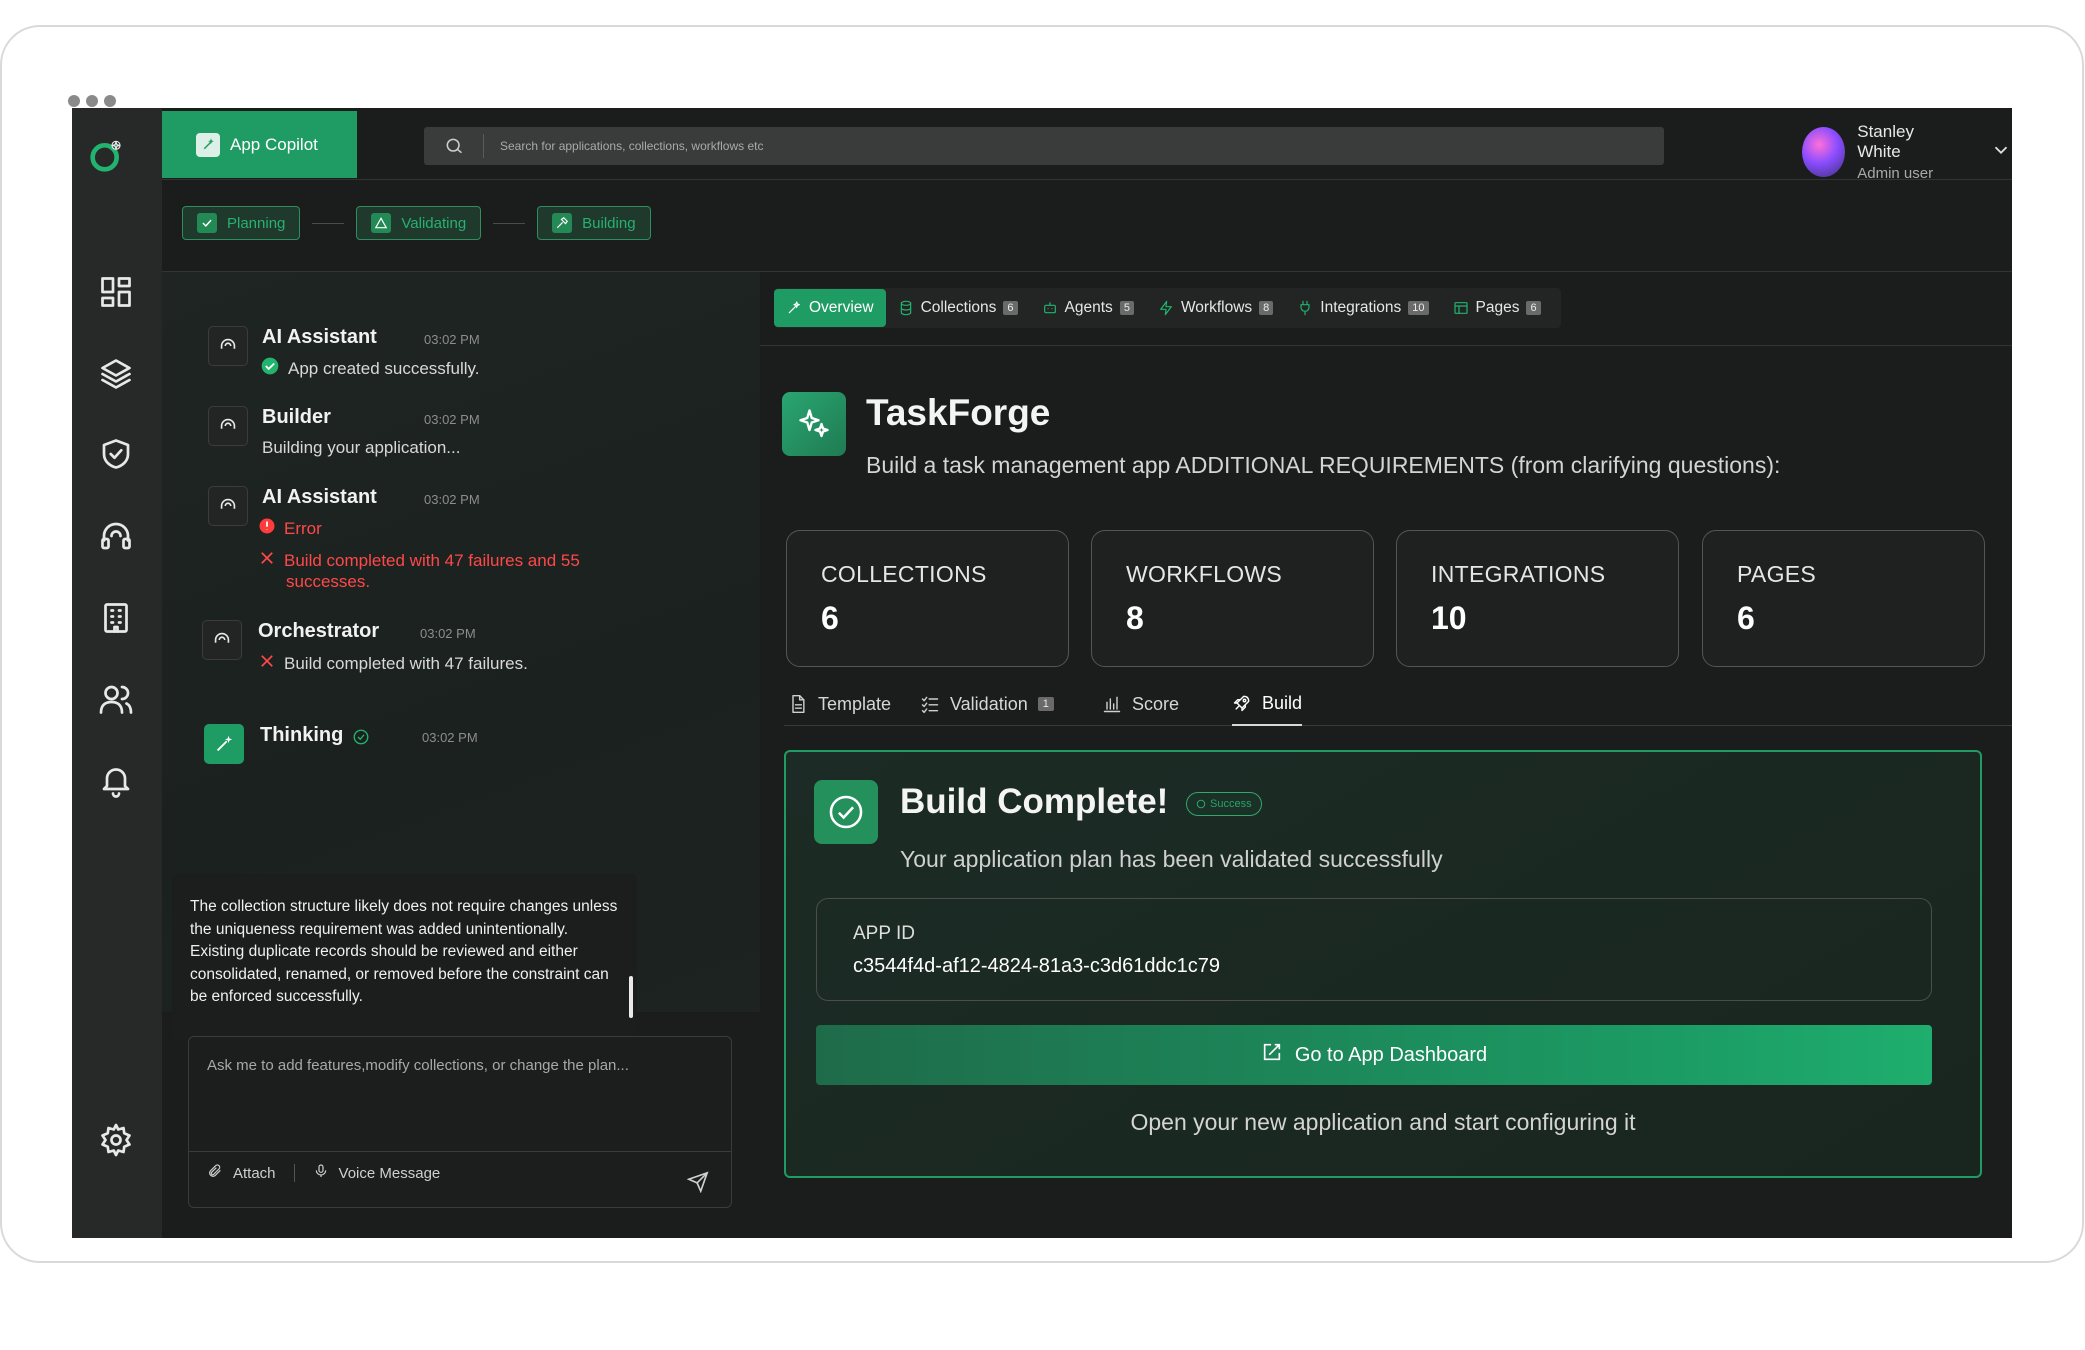 The width and height of the screenshot is (2085, 1350). I want to click on tab-workflows: Workflows 8, so click(1215, 308).